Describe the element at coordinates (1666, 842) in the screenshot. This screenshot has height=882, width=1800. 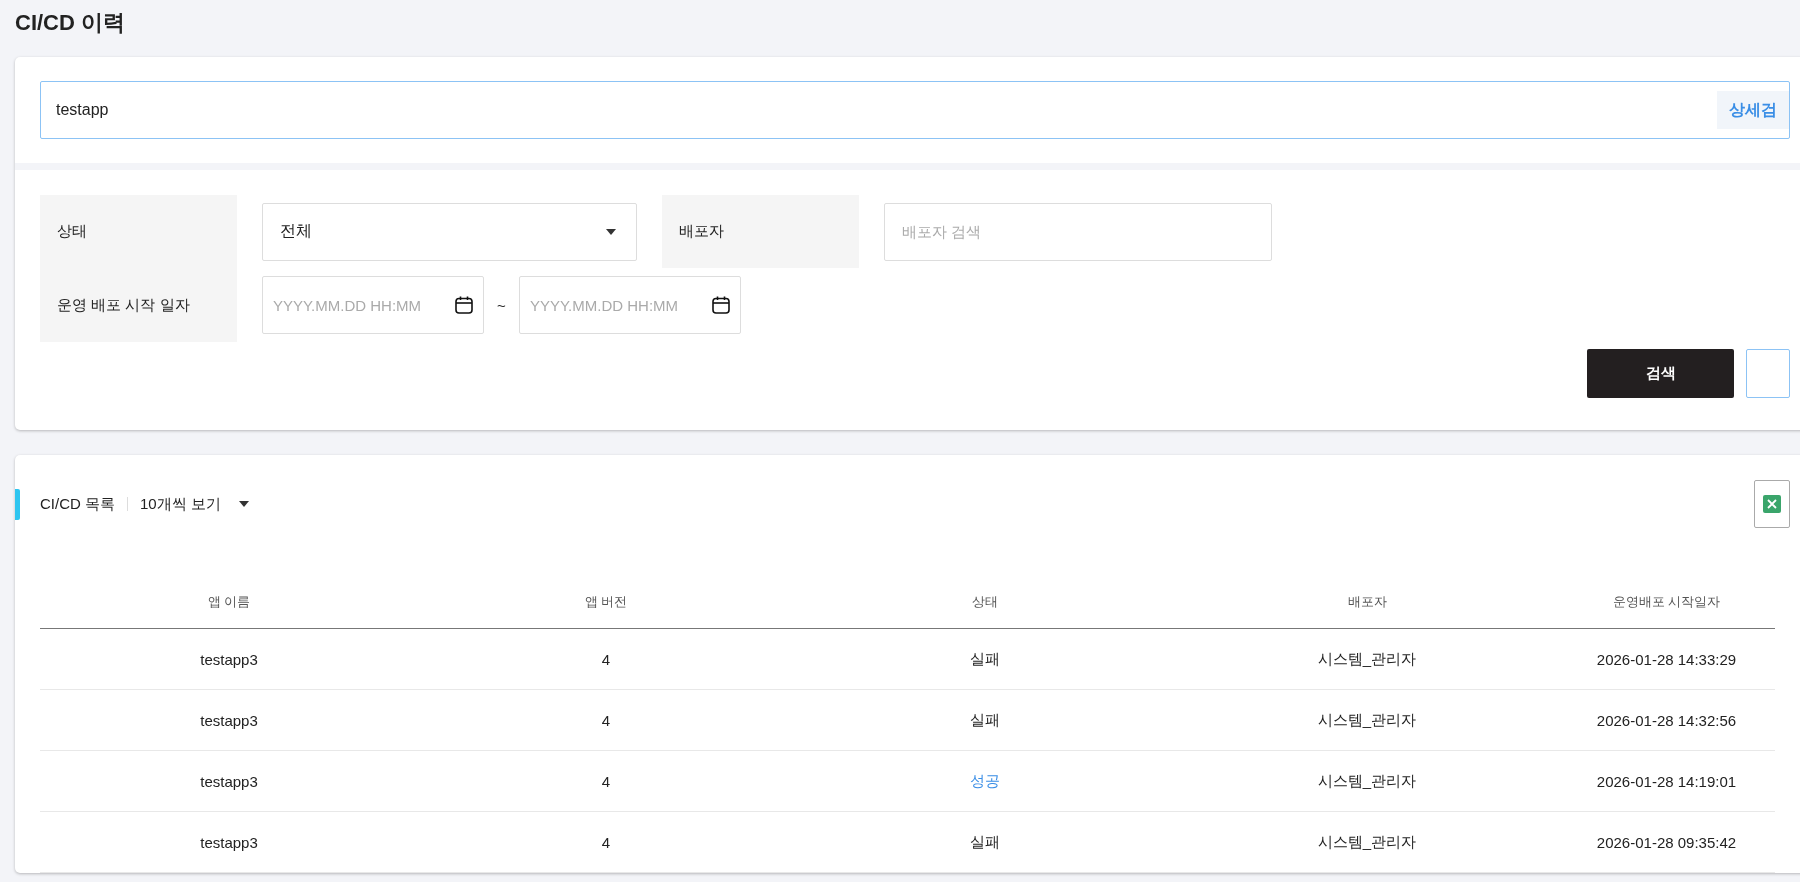
I see `table-cell: 2026-01-28 09:35:42` at that location.